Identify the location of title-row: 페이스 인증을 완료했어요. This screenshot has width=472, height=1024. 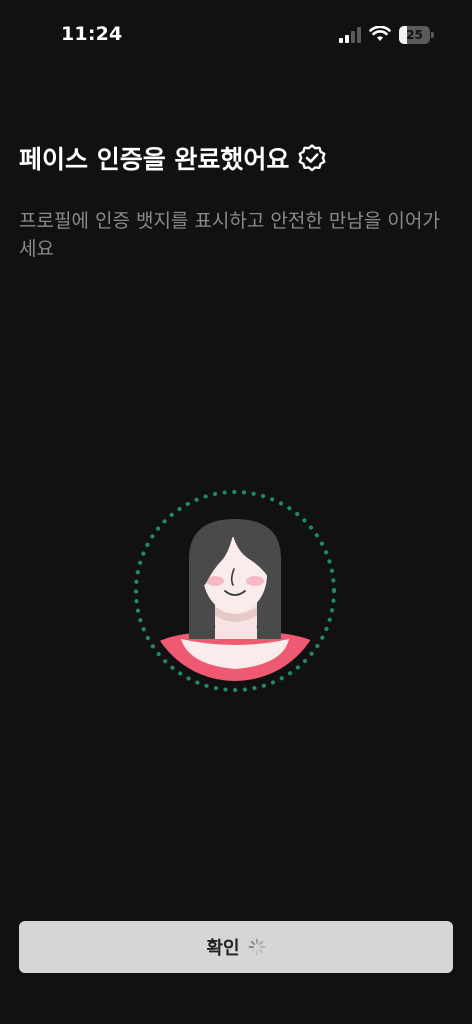
(173, 158).